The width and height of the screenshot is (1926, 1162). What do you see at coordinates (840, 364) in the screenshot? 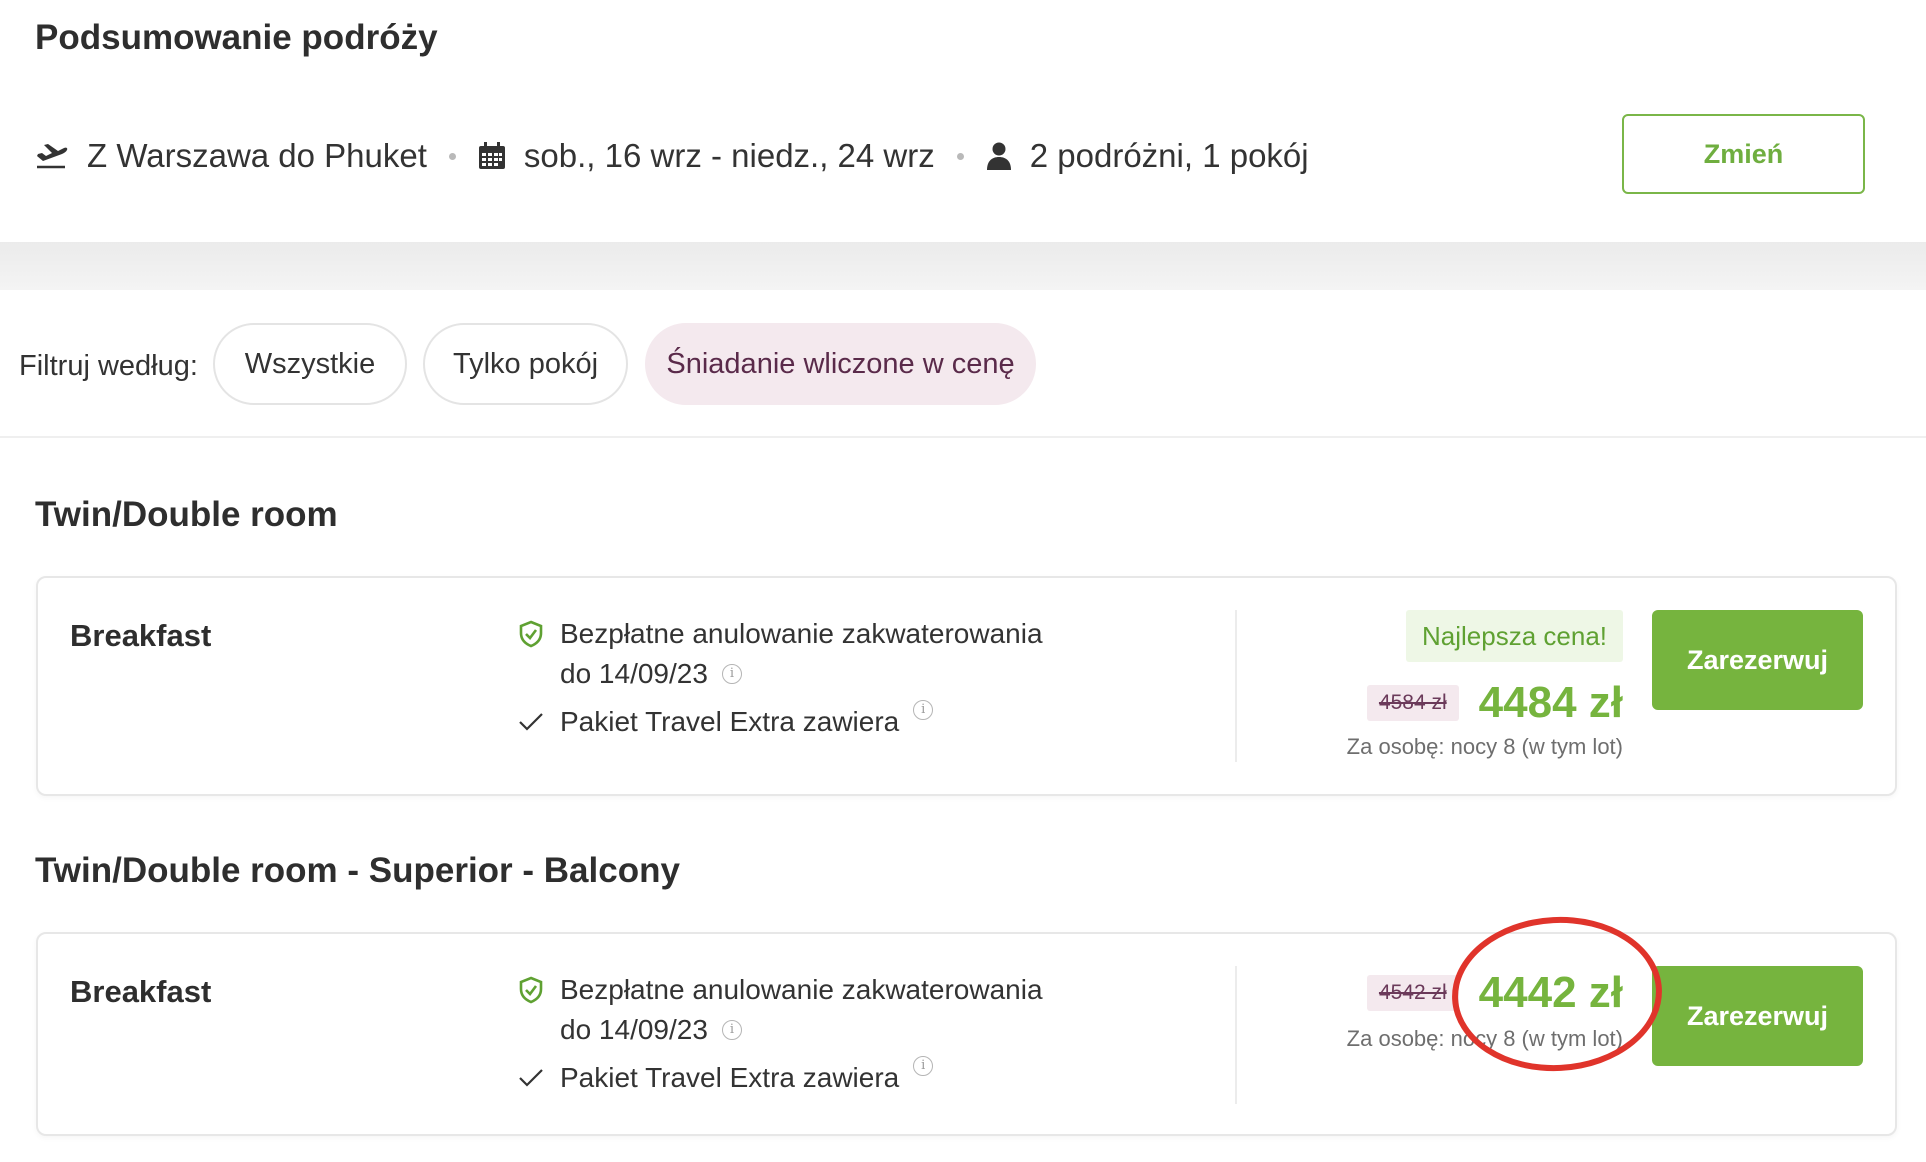
I see `filter-breakfast-included: Śniadanie wliczone w cenę` at bounding box center [840, 364].